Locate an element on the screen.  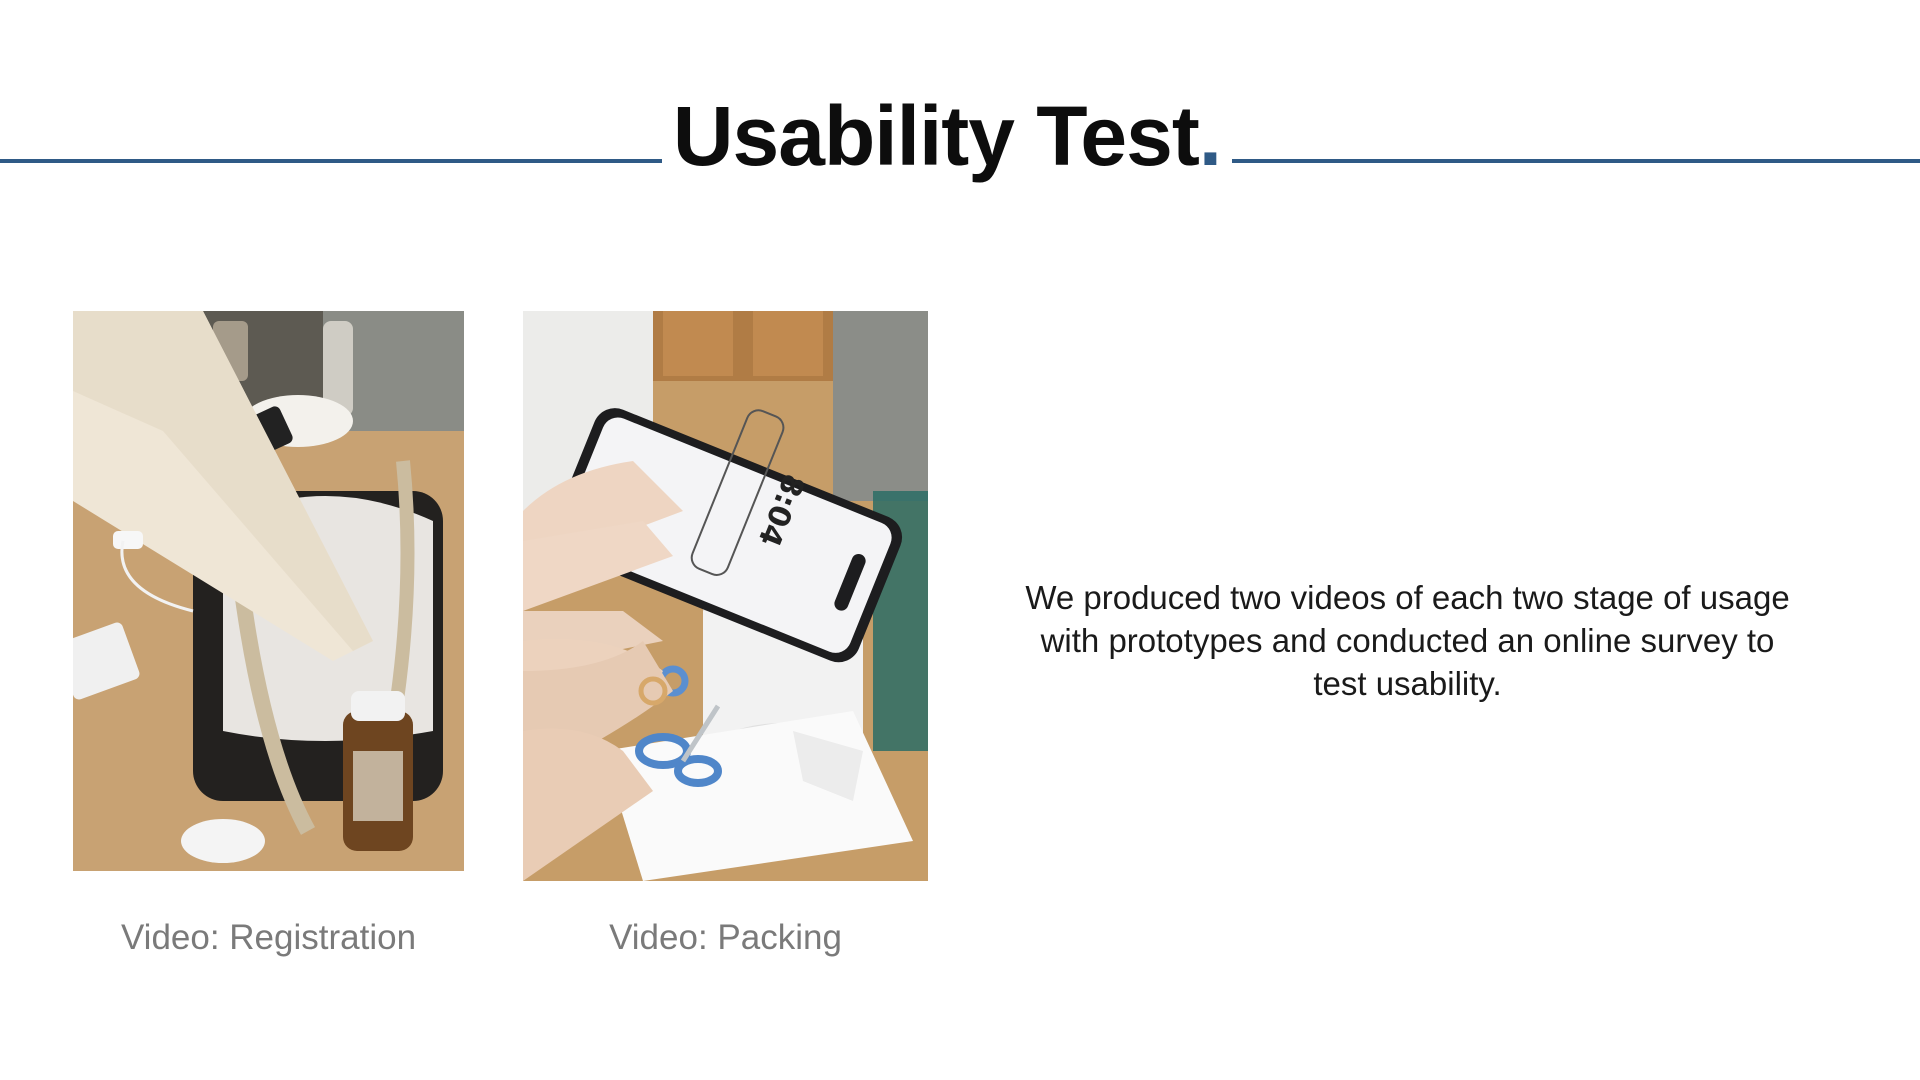
registration-video-thumbnail is located at coordinates (268, 591).